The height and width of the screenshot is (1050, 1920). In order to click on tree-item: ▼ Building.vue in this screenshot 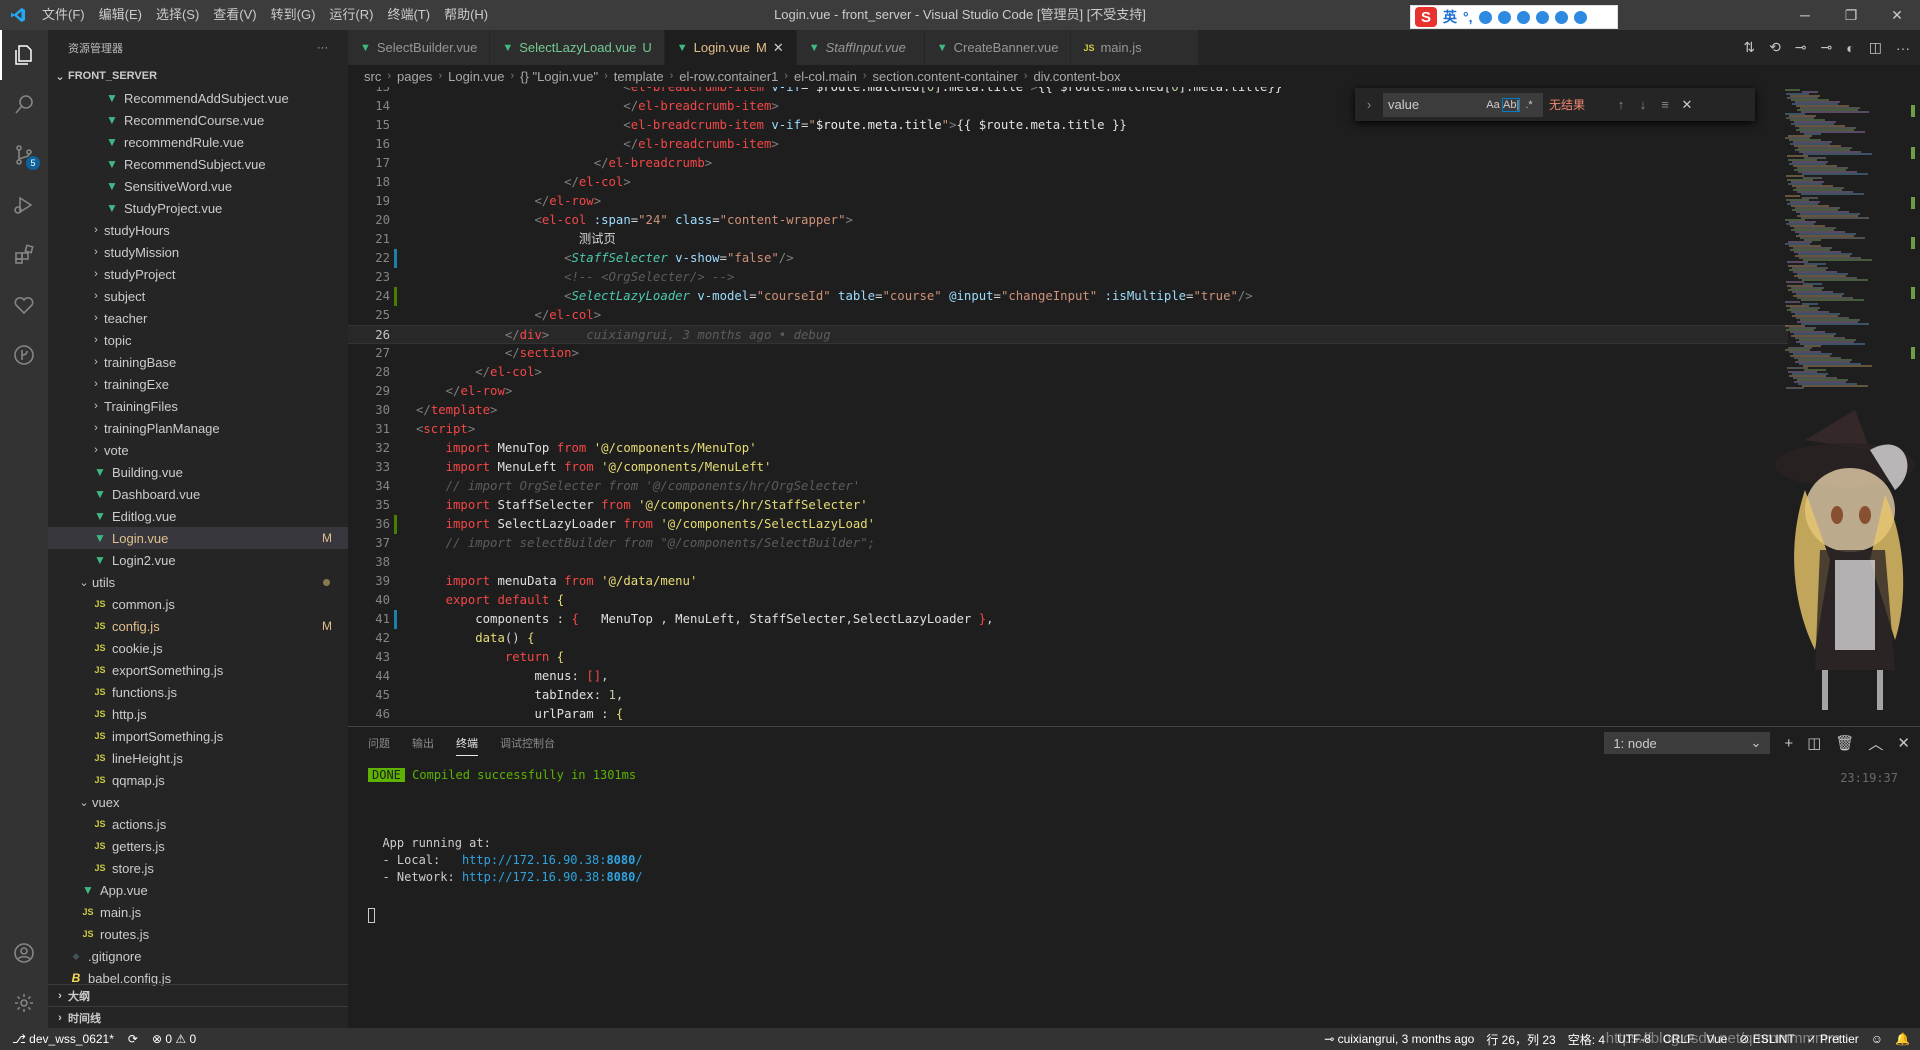, I will do `click(198, 472)`.